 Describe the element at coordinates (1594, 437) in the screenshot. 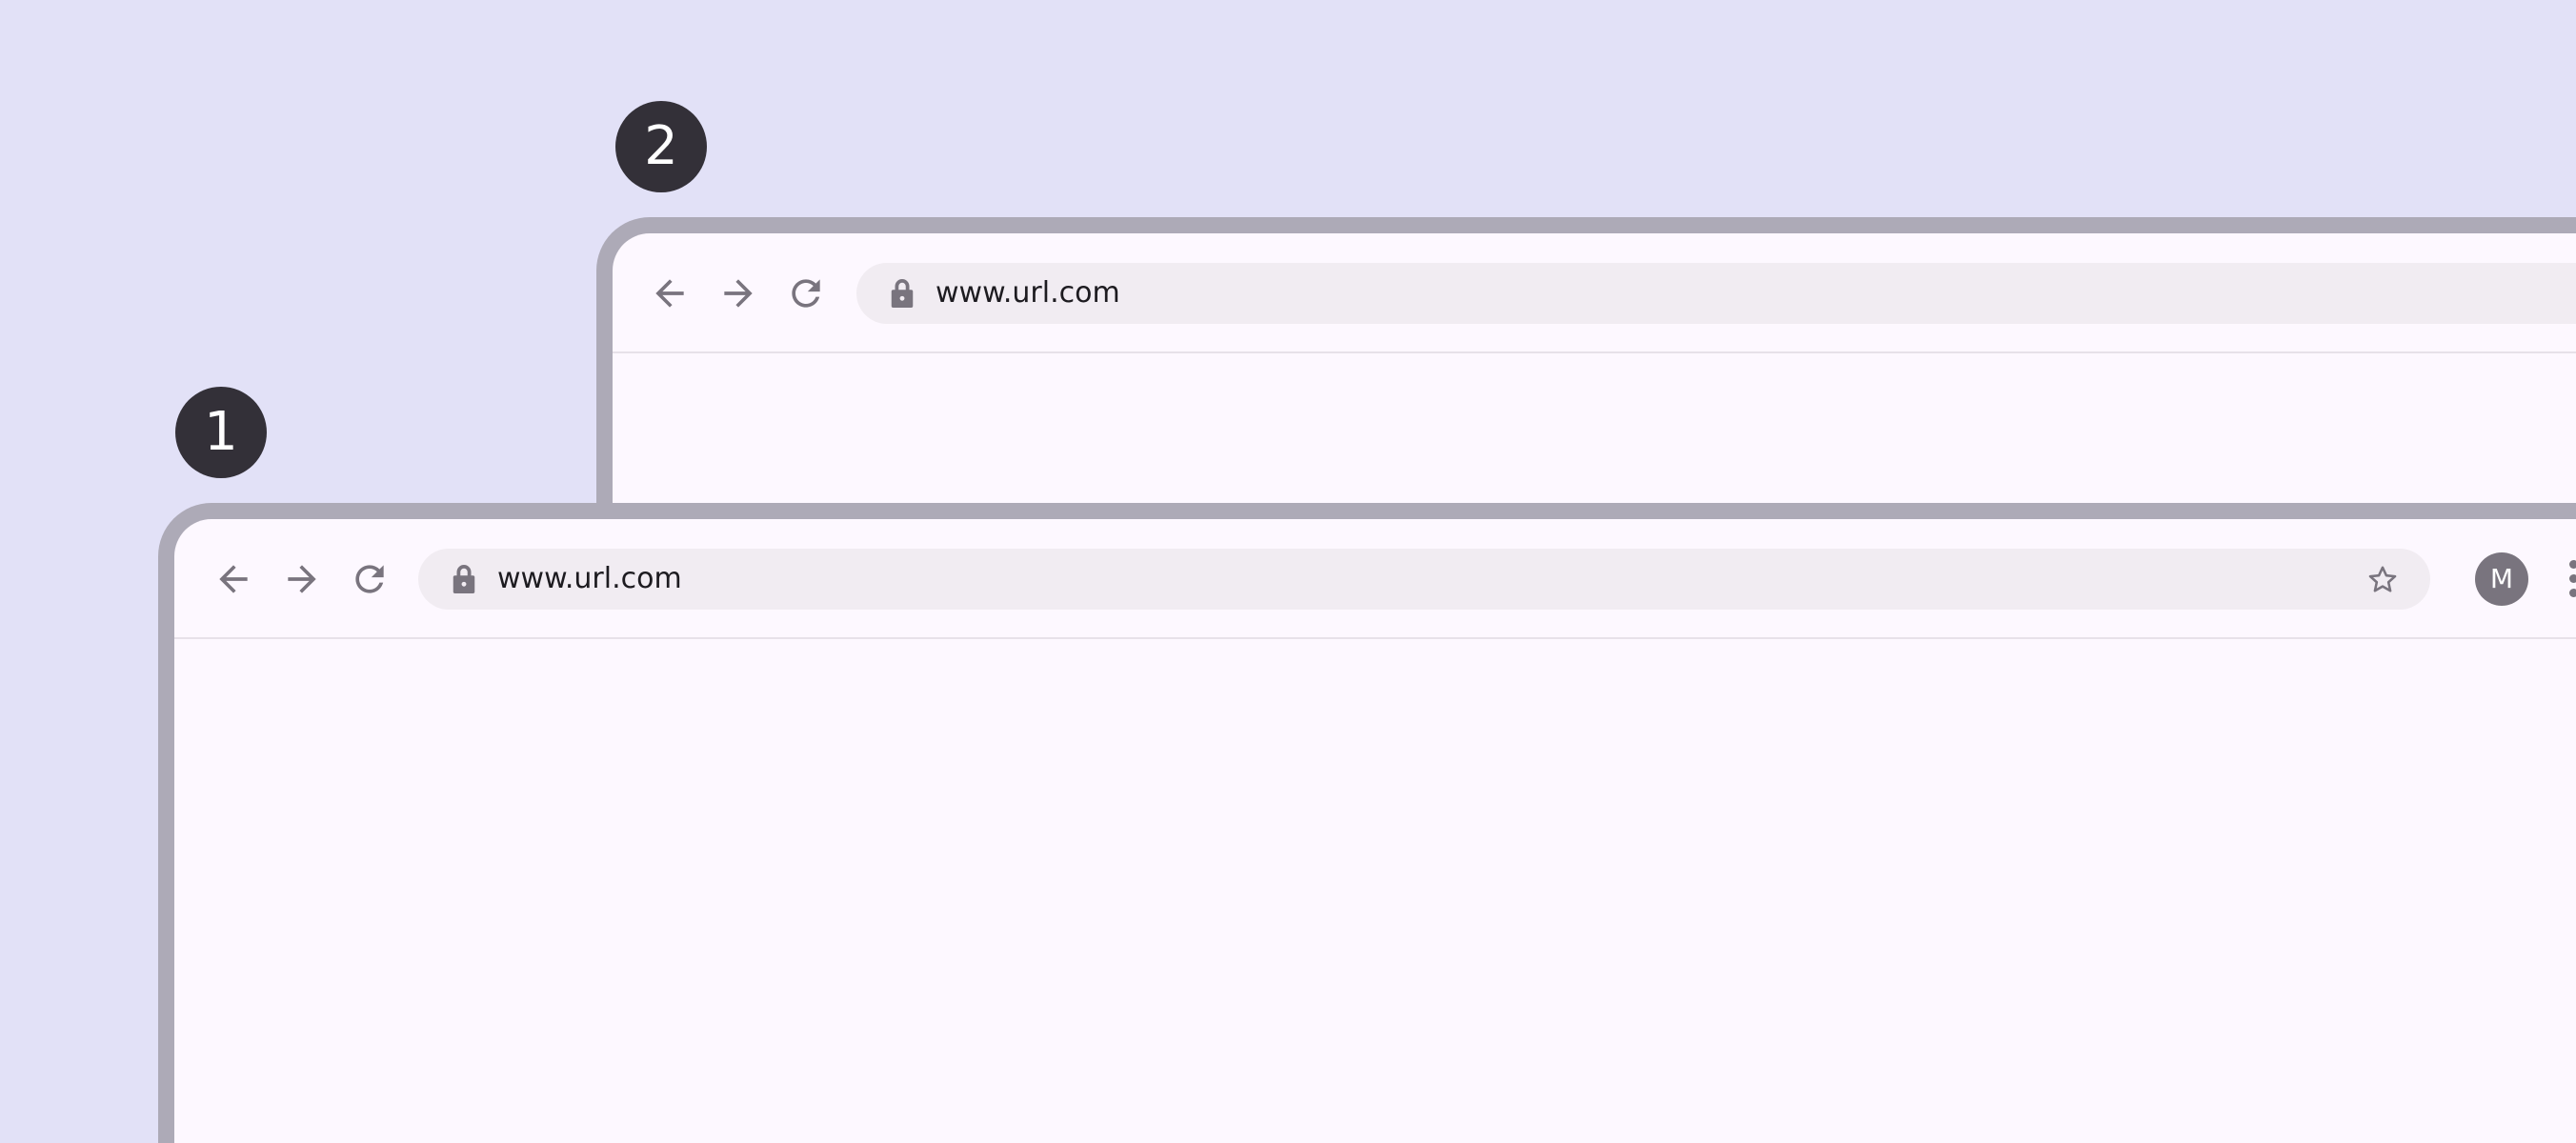

I see `page-content` at that location.